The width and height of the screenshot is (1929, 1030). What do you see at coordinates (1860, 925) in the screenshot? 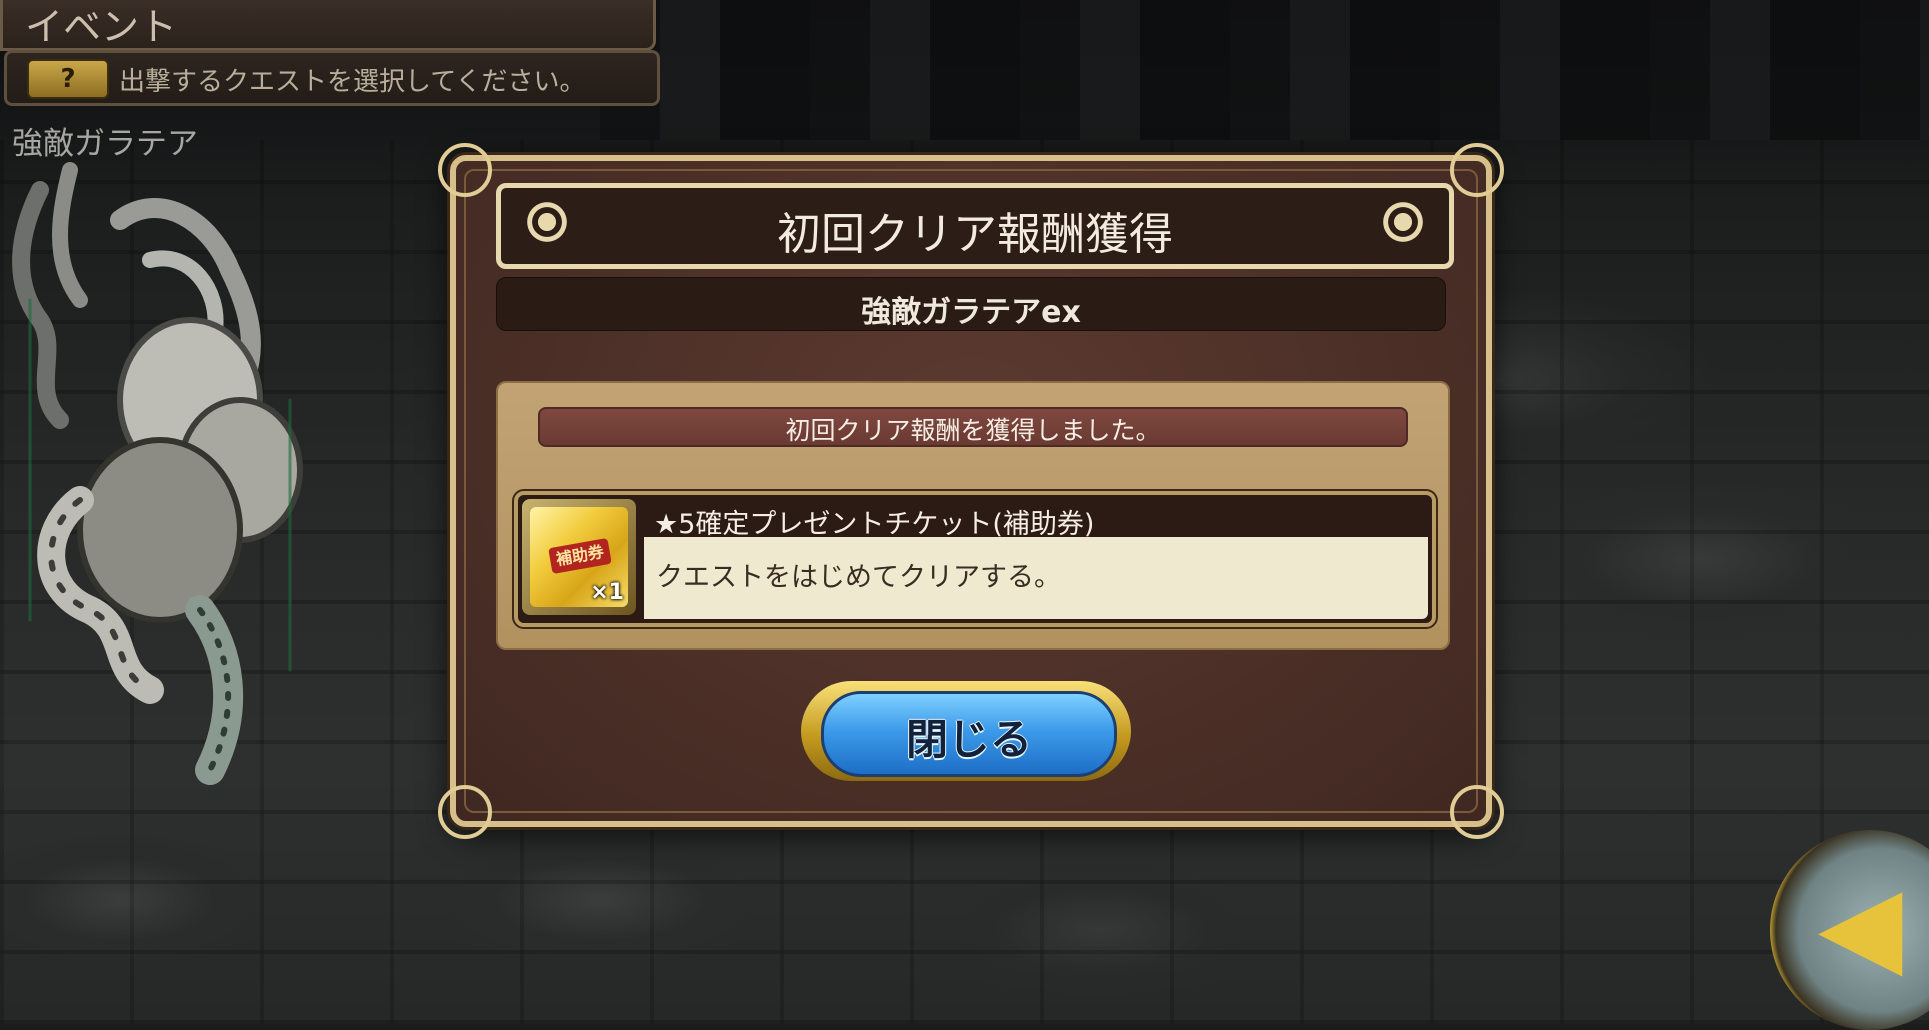
I see `back-arrow-icon: ◀` at bounding box center [1860, 925].